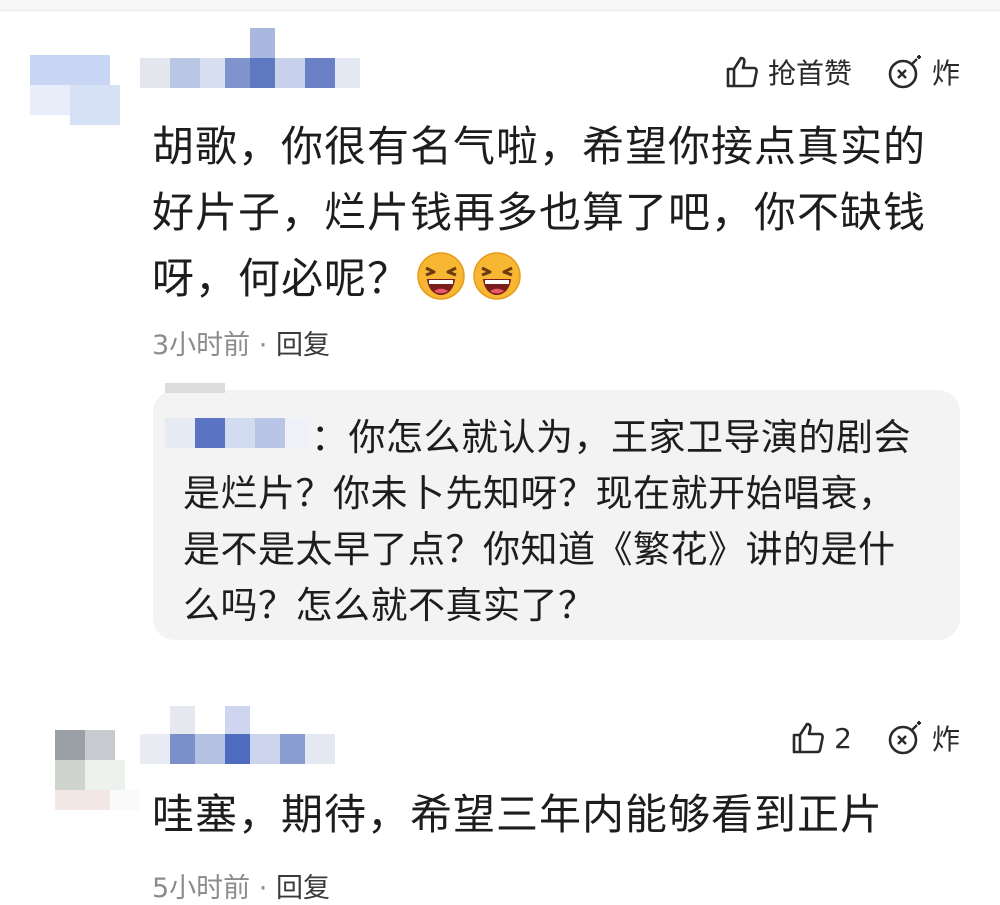  What do you see at coordinates (389, 605) in the screenshot?
I see `reply-line: 么吗？怎么就不真实了？` at bounding box center [389, 605].